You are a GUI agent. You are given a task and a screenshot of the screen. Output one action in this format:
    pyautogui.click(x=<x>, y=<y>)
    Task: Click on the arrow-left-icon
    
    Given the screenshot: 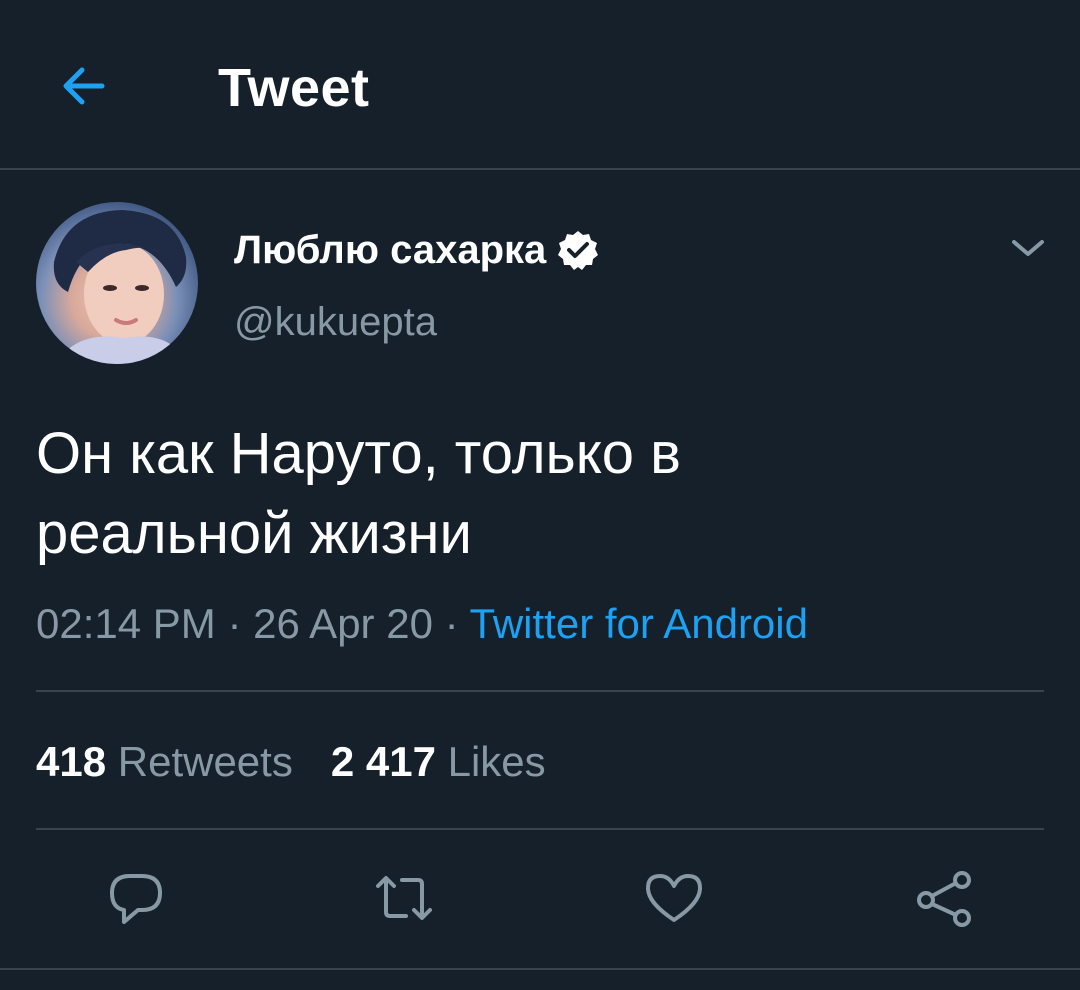 What is the action you would take?
    pyautogui.click(x=84, y=86)
    